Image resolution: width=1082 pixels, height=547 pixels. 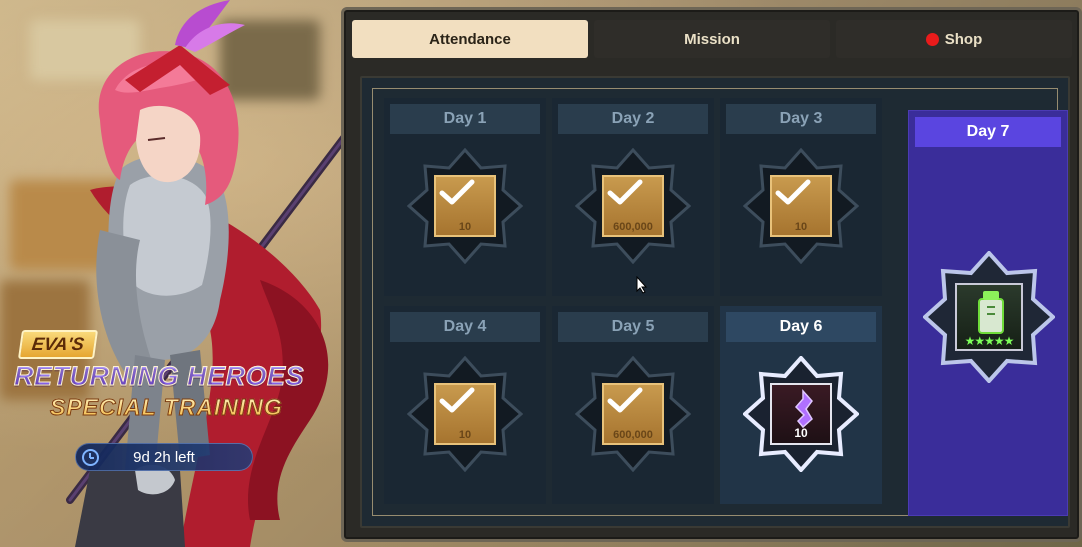 I want to click on event-title: EVA'S RETURNING HEROES SPECIAL TRAINING, so click(x=164, y=375).